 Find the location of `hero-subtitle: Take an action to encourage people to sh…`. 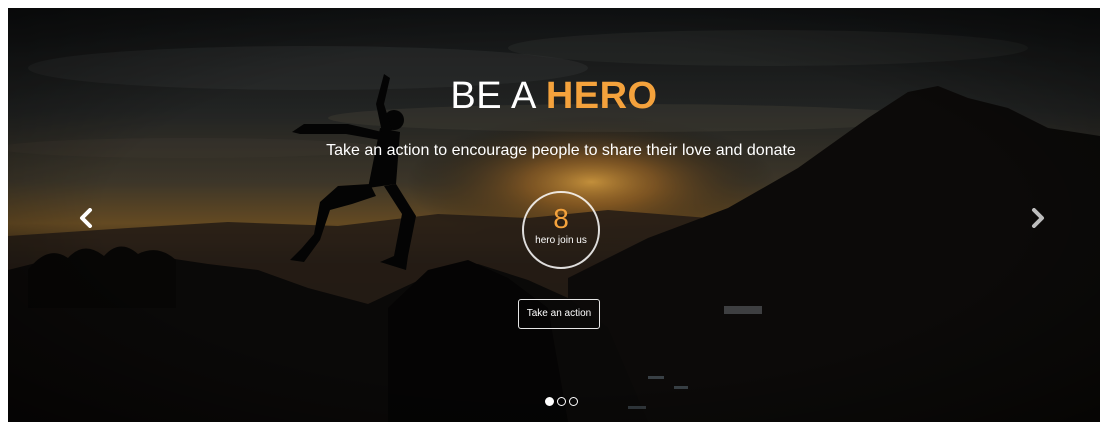

hero-subtitle: Take an action to encourage people to sh… is located at coordinates (561, 150).